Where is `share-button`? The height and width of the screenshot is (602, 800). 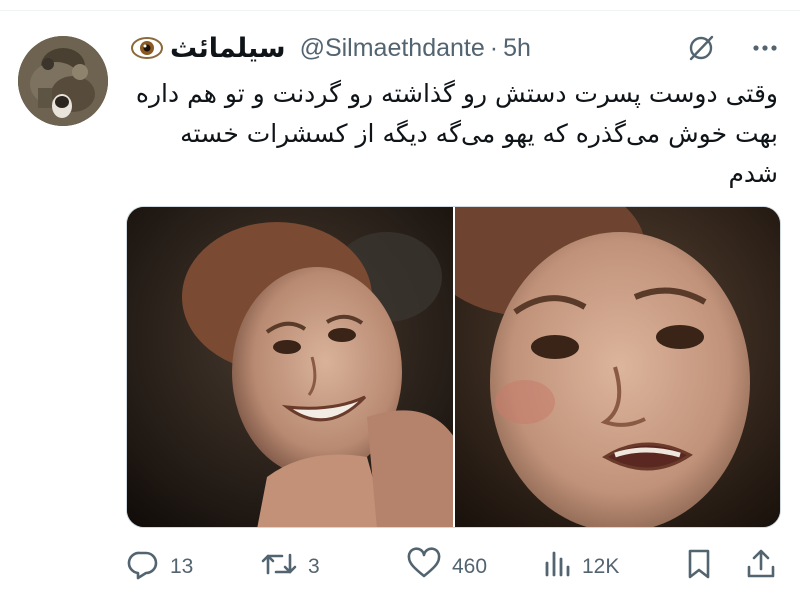
share-button is located at coordinates (761, 567).